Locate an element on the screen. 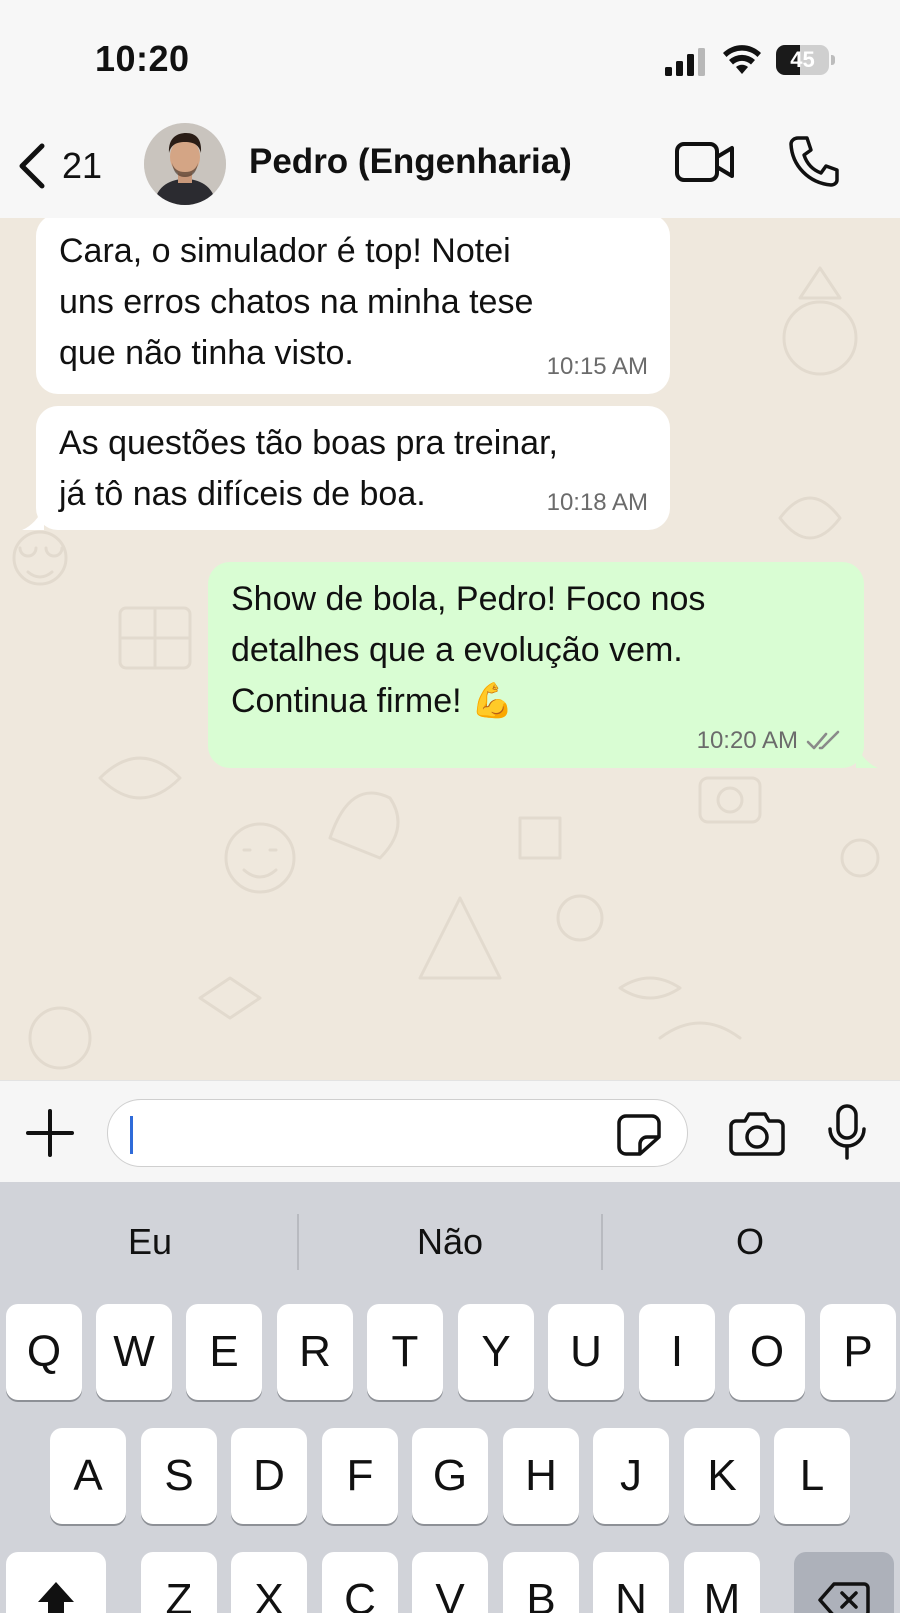 This screenshot has height=1613, width=900. message-composer is located at coordinates (450, 1131).